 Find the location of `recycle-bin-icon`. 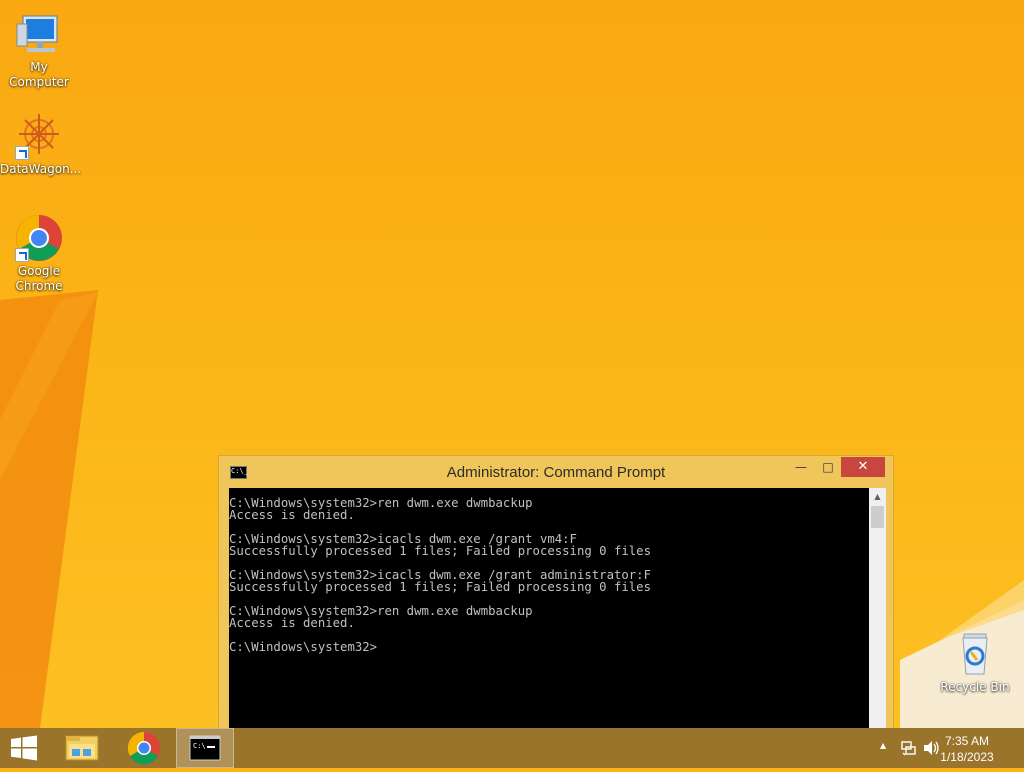

recycle-bin-icon is located at coordinates (975, 654).